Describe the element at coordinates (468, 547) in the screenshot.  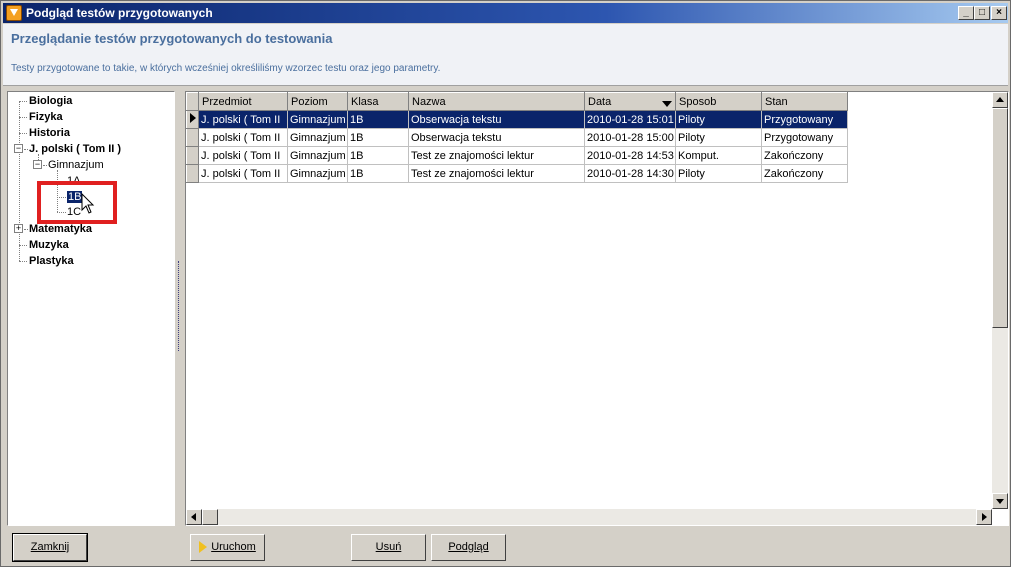
I see `preview-button: Podgląd` at that location.